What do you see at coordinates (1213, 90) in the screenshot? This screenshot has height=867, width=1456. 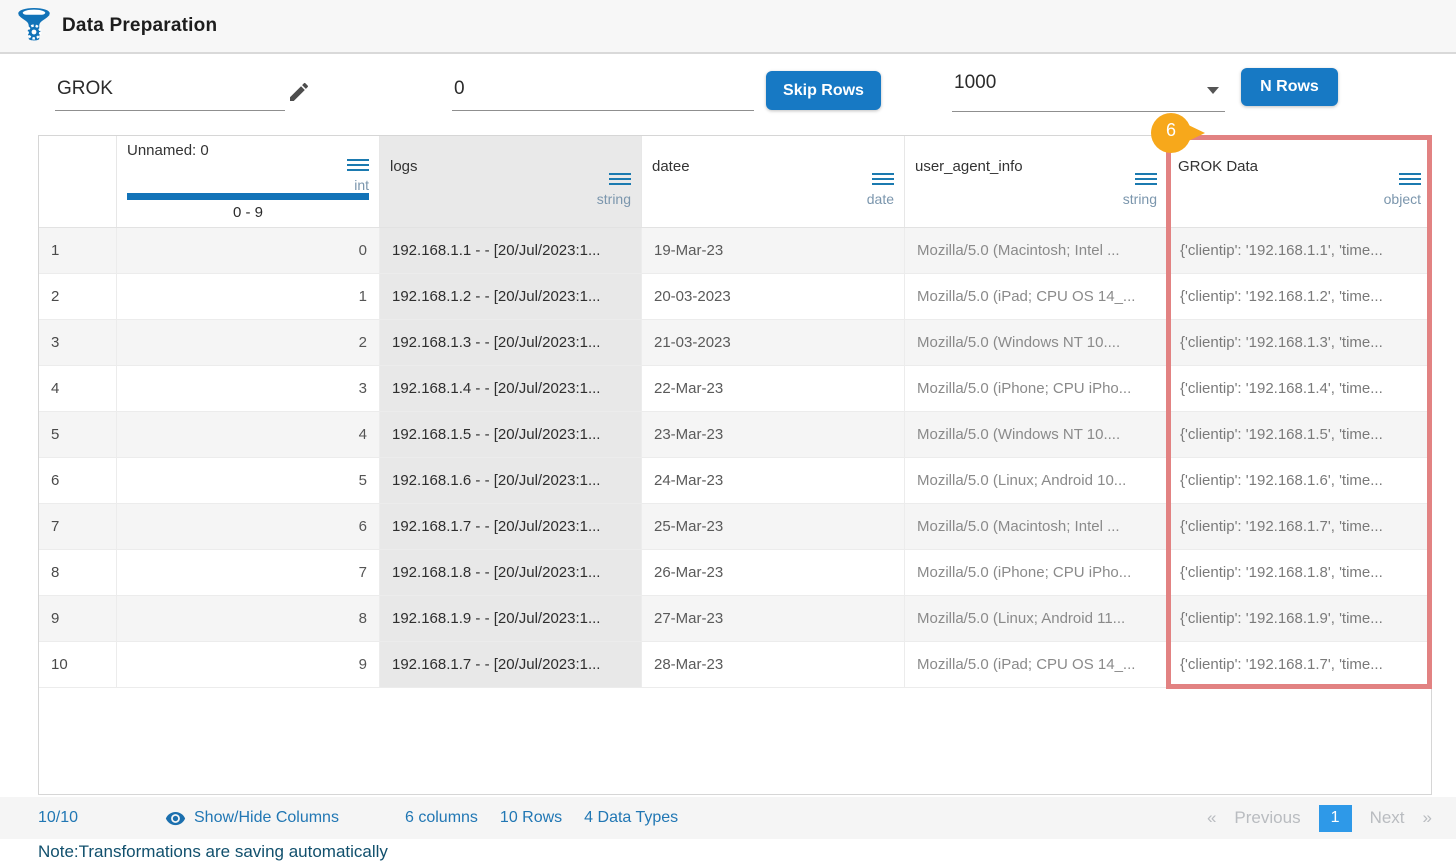 I see `chevron-down-icon` at bounding box center [1213, 90].